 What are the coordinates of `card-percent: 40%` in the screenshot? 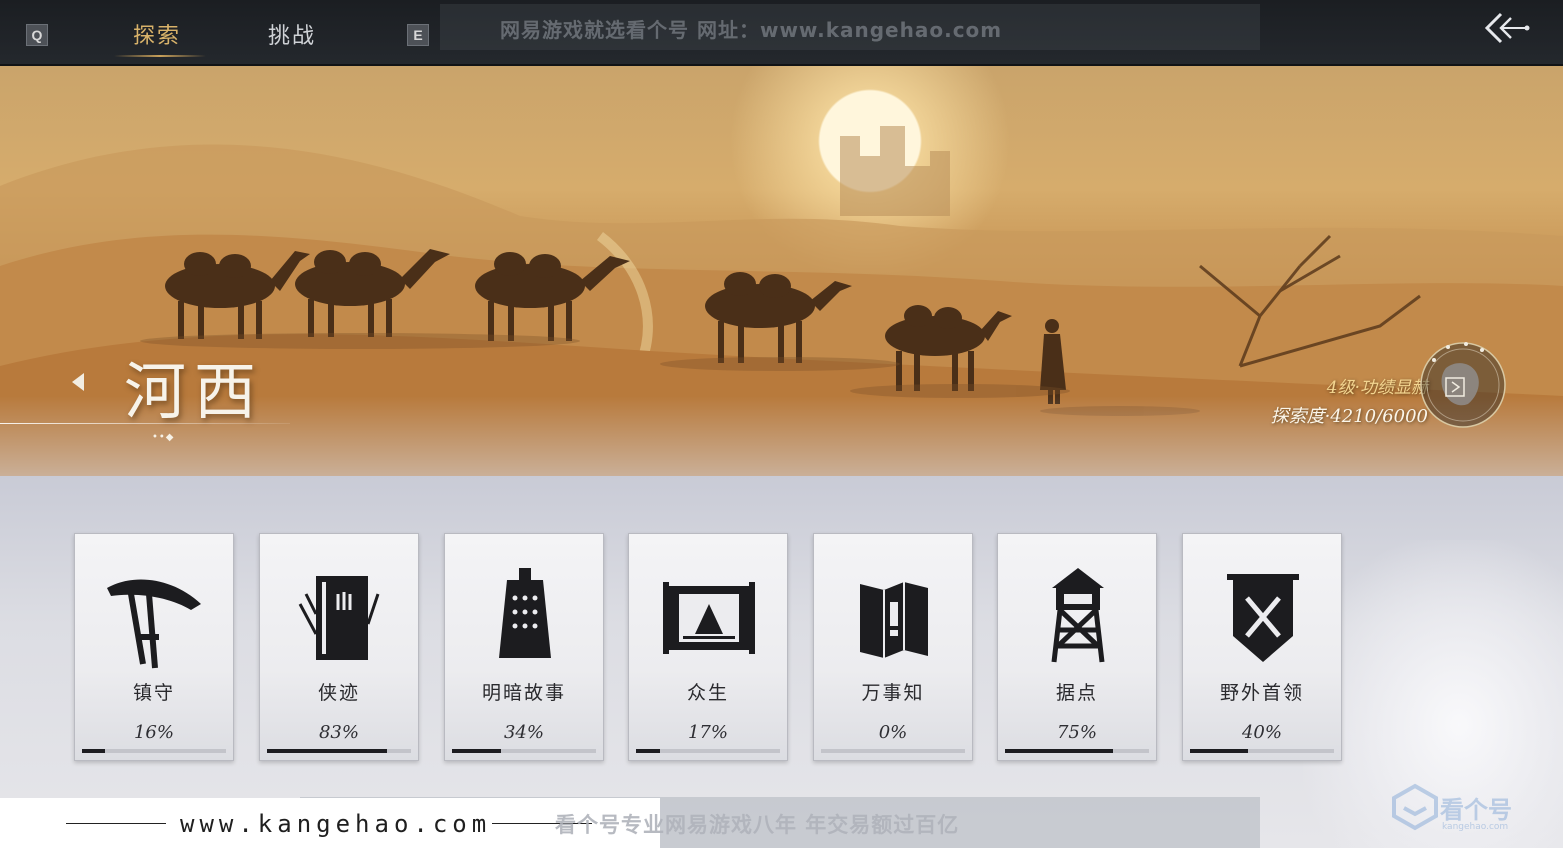 It's located at (1261, 732).